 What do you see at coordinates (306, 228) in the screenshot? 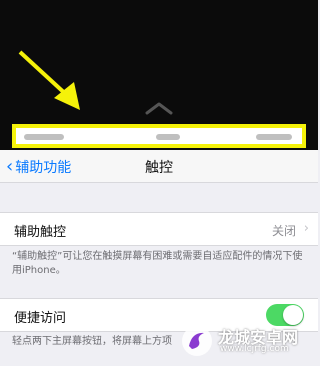
I see `chevron-right-icon: ›` at bounding box center [306, 228].